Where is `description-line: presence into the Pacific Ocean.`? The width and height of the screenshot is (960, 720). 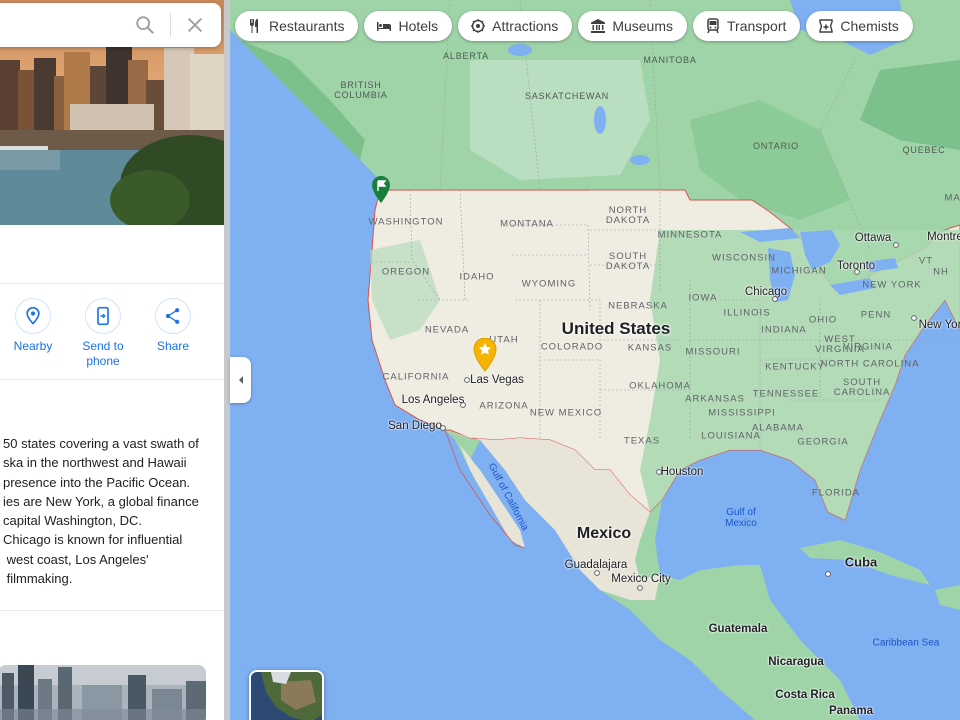 description-line: presence into the Pacific Ocean. is located at coordinates (97, 482).